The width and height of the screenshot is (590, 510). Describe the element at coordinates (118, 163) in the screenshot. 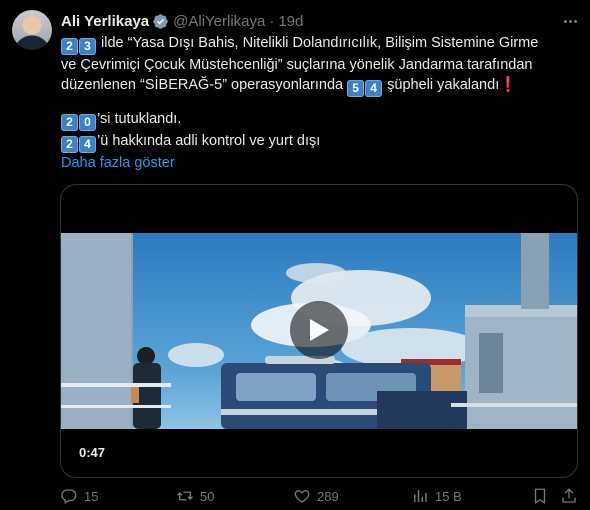

I see `show-more-link: Daha fazla göster` at that location.